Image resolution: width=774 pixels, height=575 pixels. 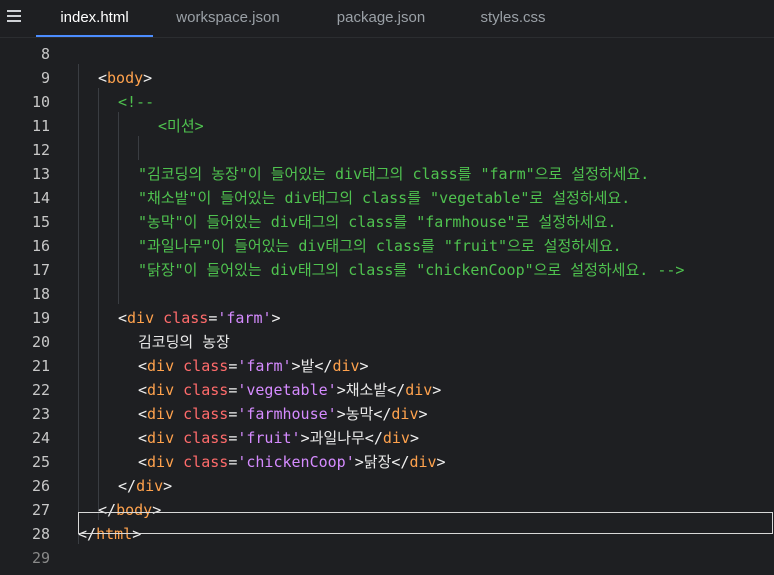 I want to click on code-line: 18, so click(x=387, y=294).